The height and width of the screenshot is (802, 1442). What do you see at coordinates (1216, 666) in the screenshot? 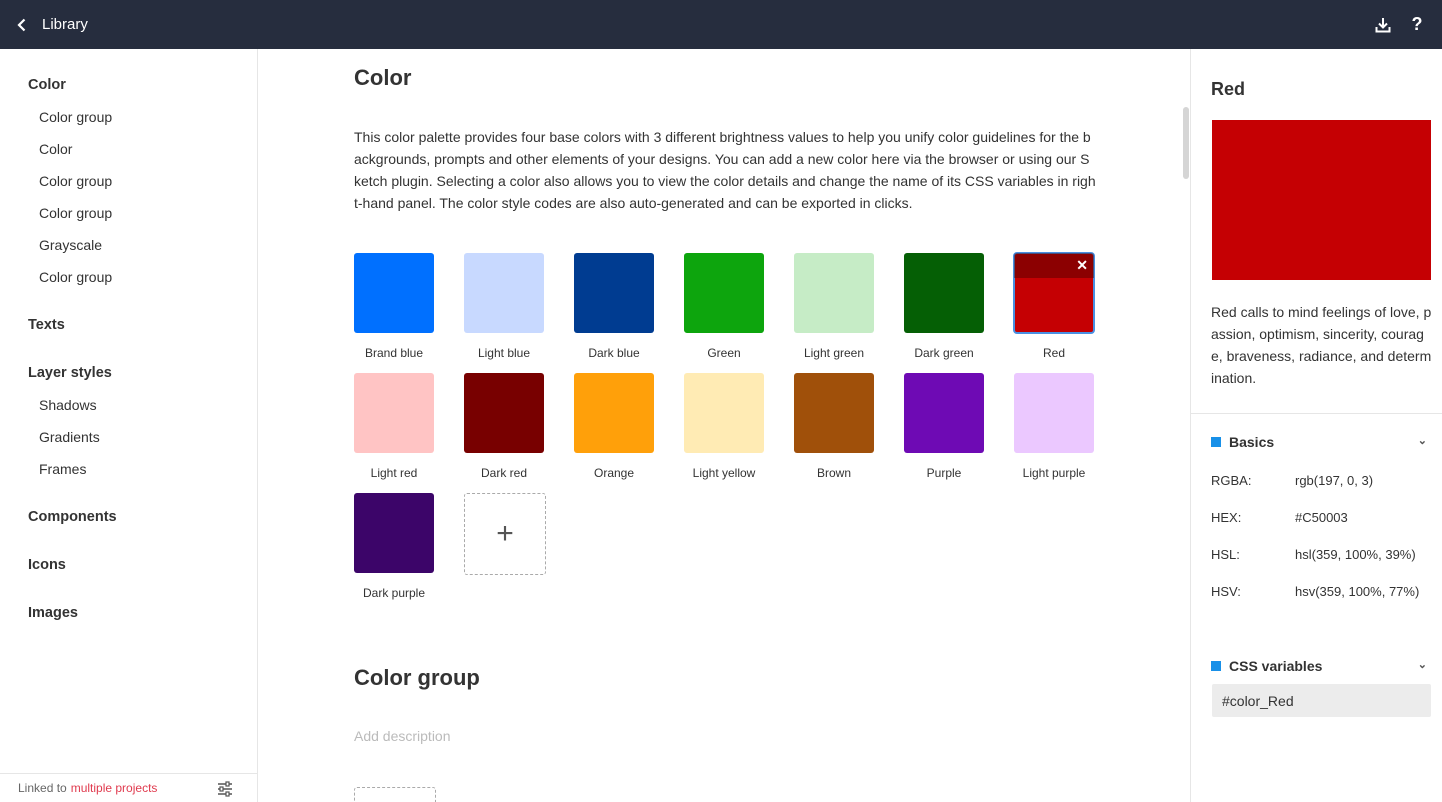
I see `css-variables-marker` at bounding box center [1216, 666].